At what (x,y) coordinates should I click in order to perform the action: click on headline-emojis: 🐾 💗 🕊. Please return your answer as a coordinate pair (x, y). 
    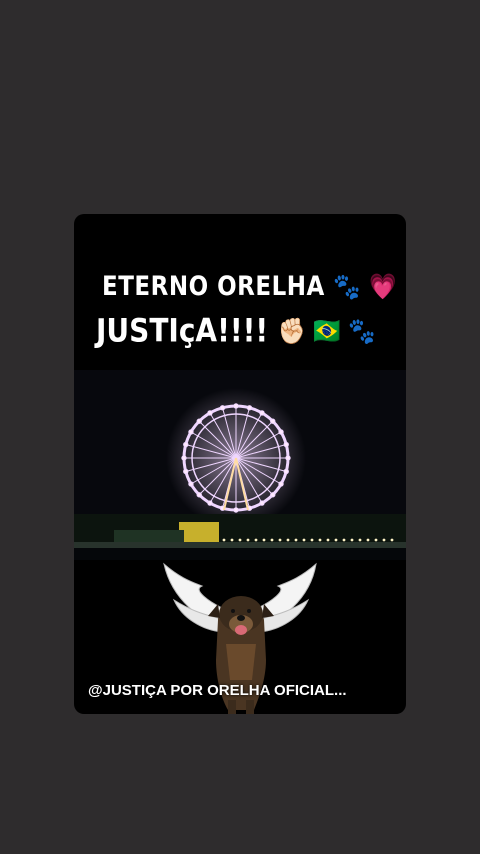
    Looking at the image, I should click on (369, 287).